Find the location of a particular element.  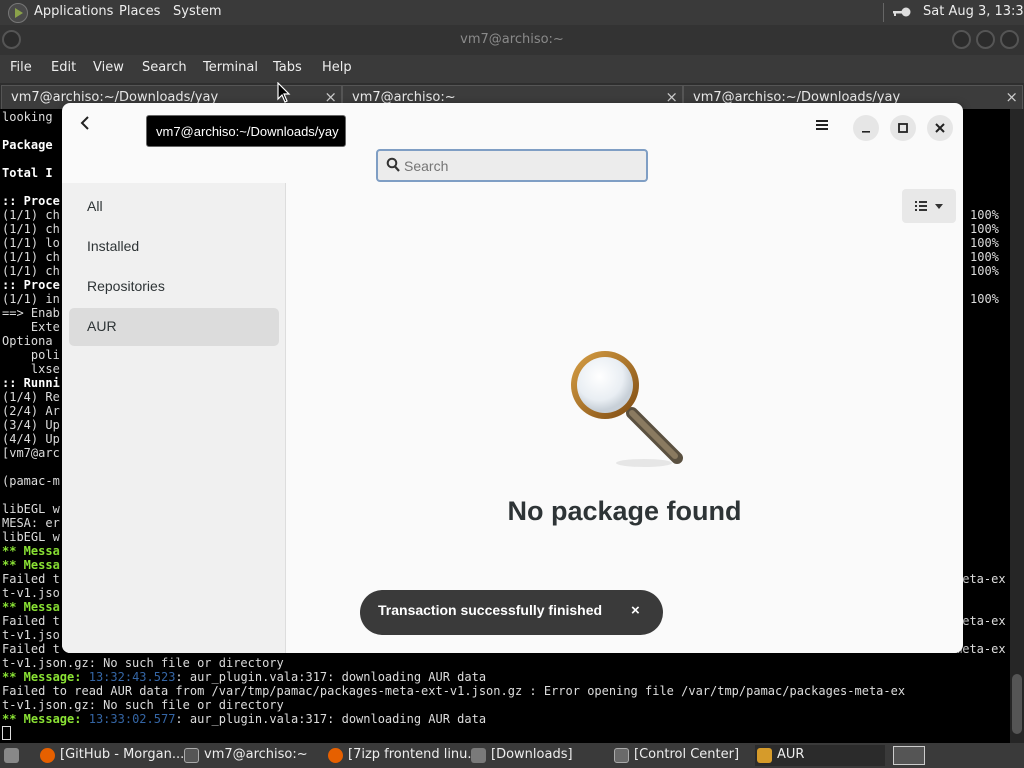

menu-edit: Edit is located at coordinates (63, 67).